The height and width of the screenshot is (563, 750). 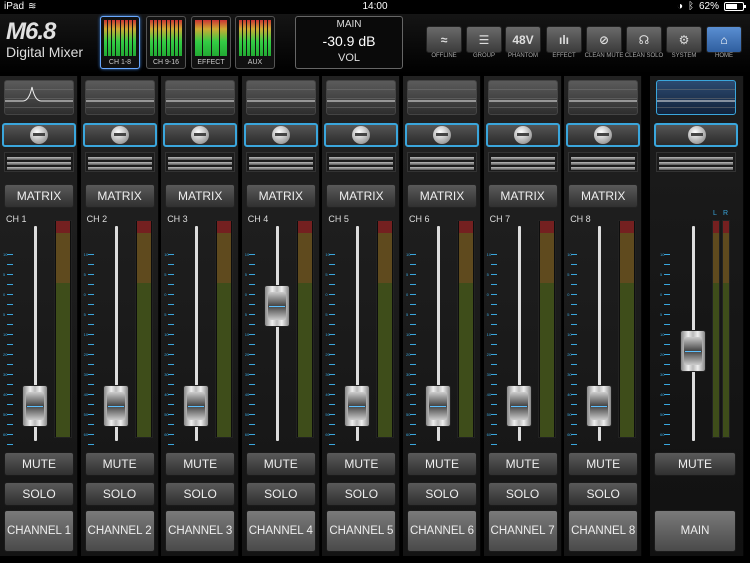 I want to click on view-tab-aux: AUX, so click(x=255, y=42).